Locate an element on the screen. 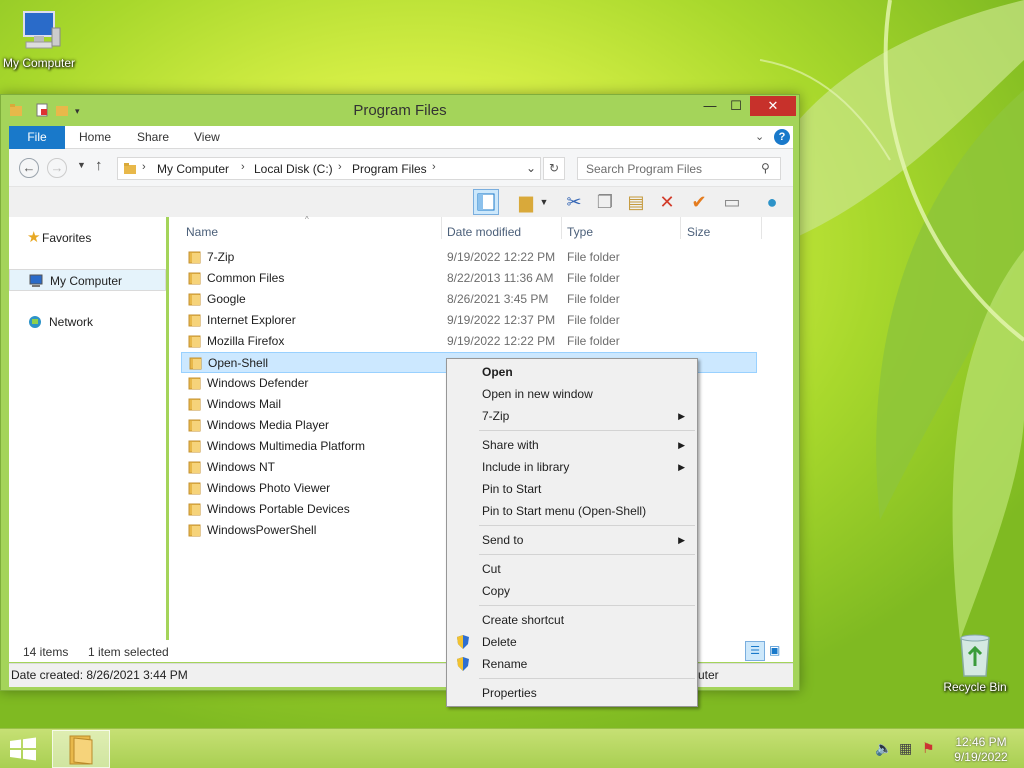  window-title: Program Files is located at coordinates (400, 110).